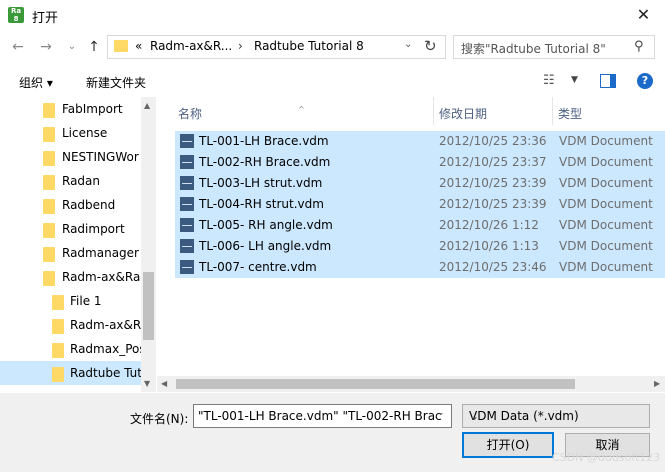  I want to click on sidebar-item-label: File 1, so click(86, 301).